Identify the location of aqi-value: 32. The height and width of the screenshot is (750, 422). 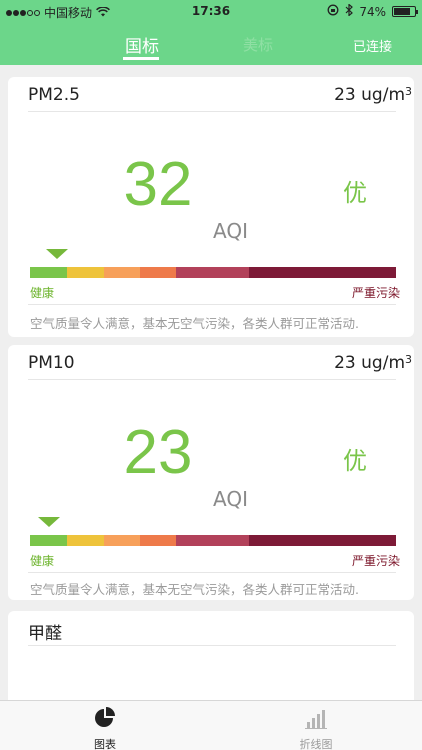
(158, 184).